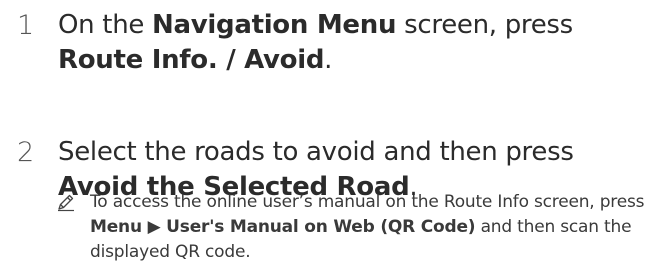 Image resolution: width=670 pixels, height=278 pixels. Describe the element at coordinates (26, 25) in the screenshot. I see `step-number: 1` at that location.